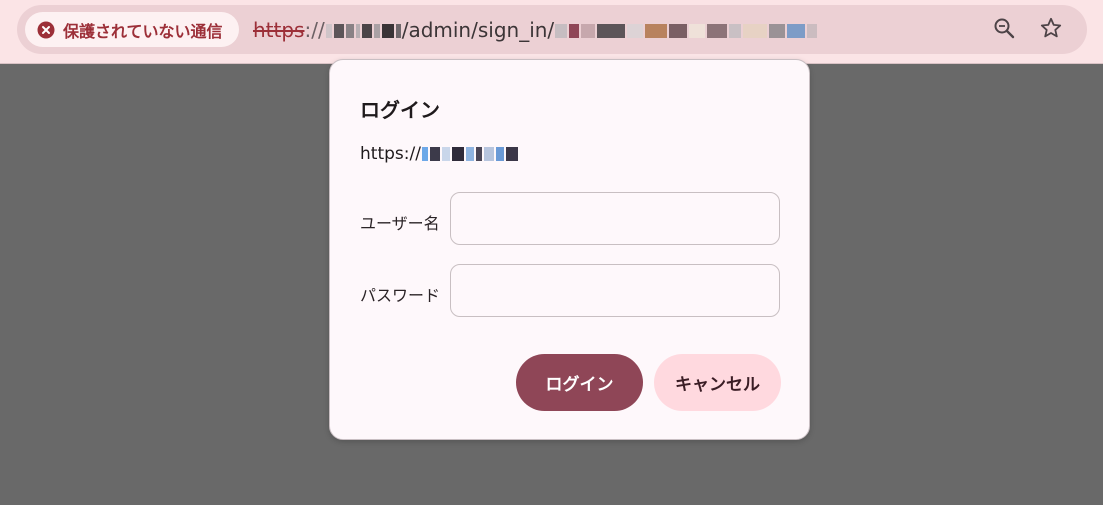 The image size is (1103, 505). I want to click on security-indicator: 保護されていない通信, so click(132, 29).